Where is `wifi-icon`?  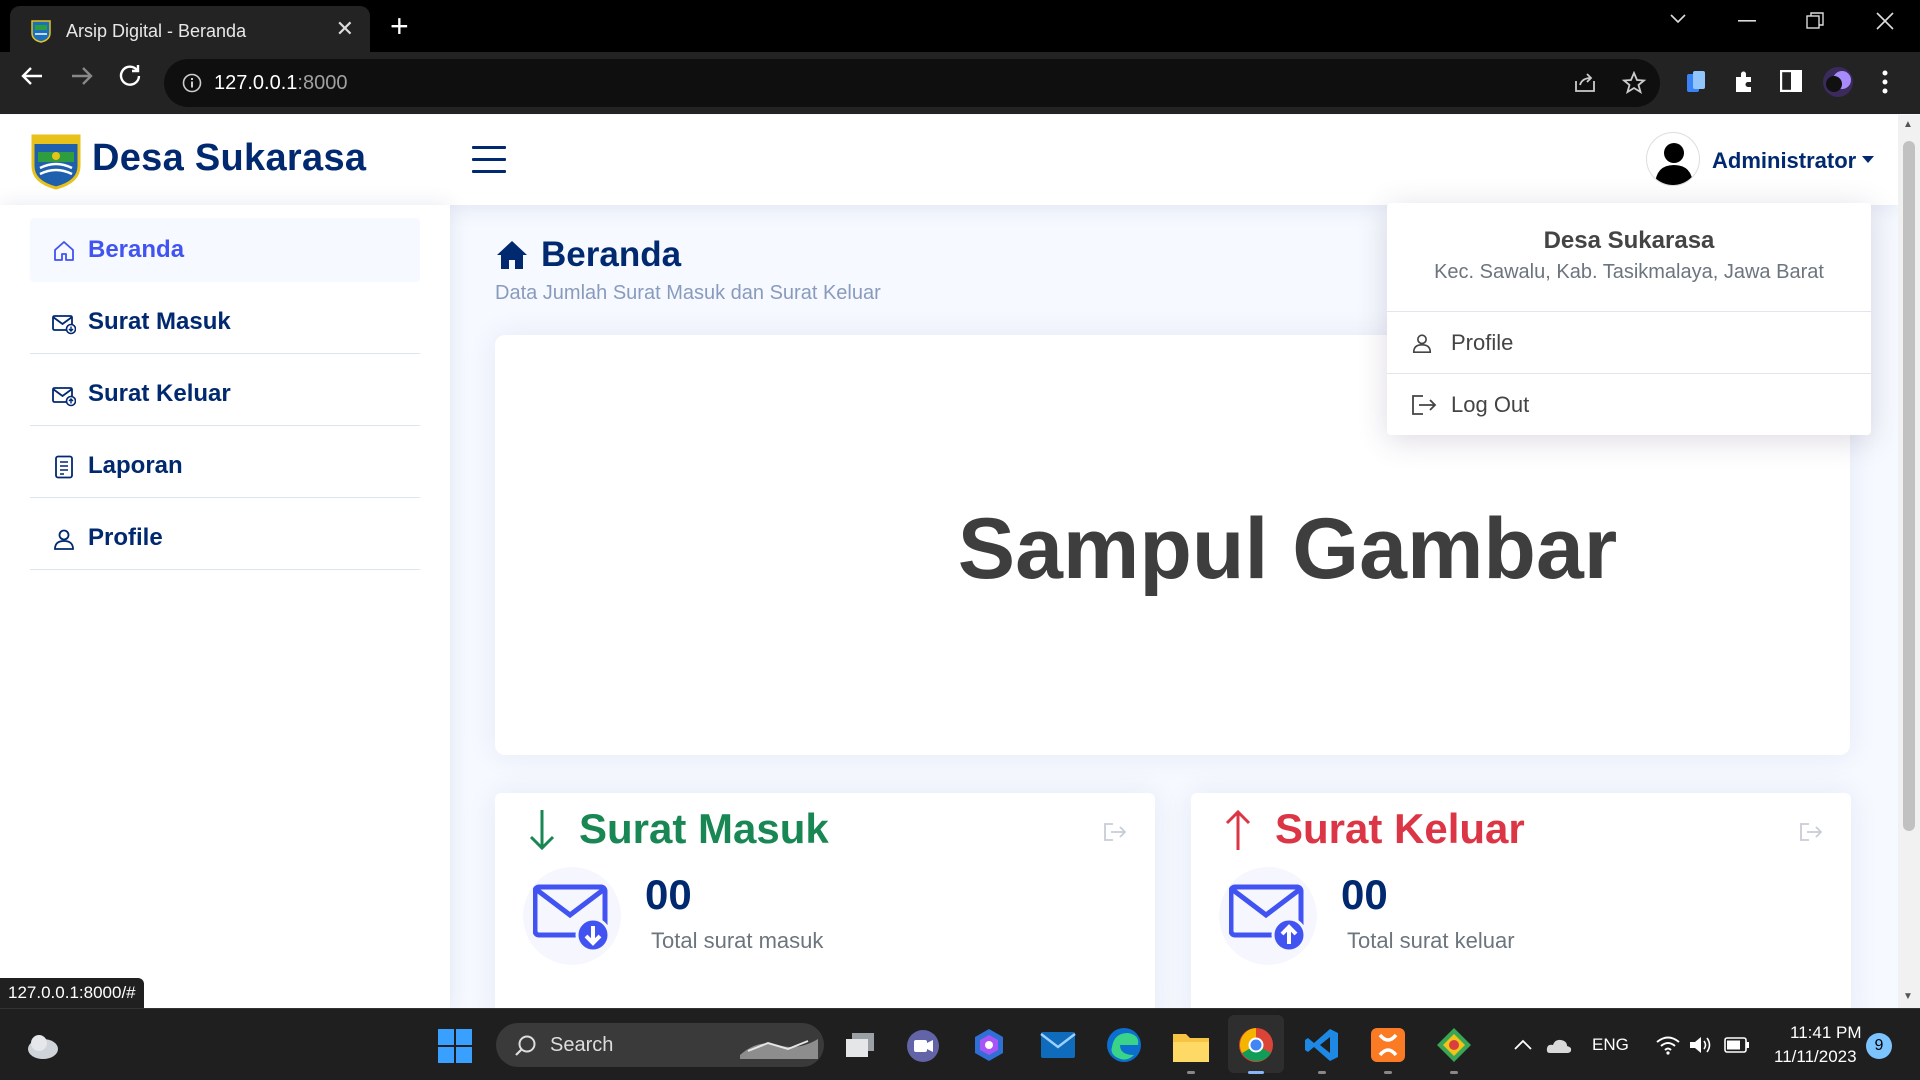 wifi-icon is located at coordinates (1668, 1045).